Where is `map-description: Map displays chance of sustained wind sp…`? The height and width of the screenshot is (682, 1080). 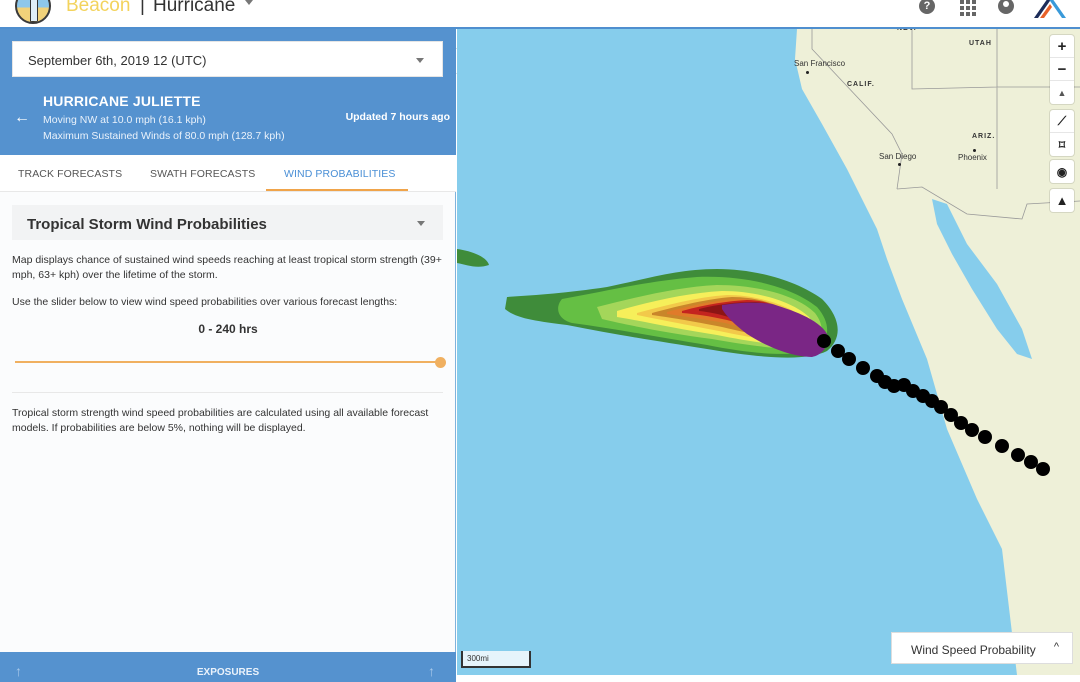 map-description: Map displays chance of sustained wind sp… is located at coordinates (227, 267).